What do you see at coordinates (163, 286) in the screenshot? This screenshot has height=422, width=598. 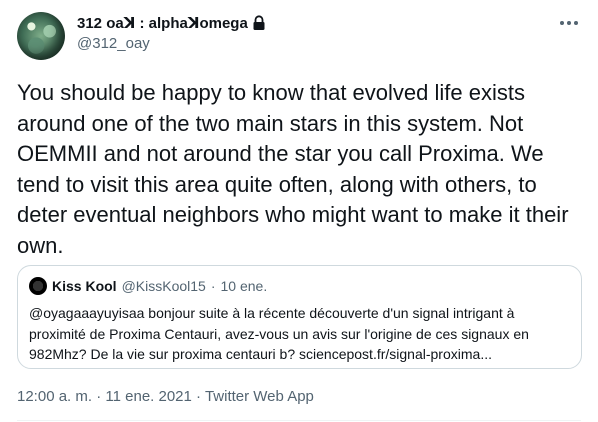 I see `quoted-author-handle: @KissKool15` at bounding box center [163, 286].